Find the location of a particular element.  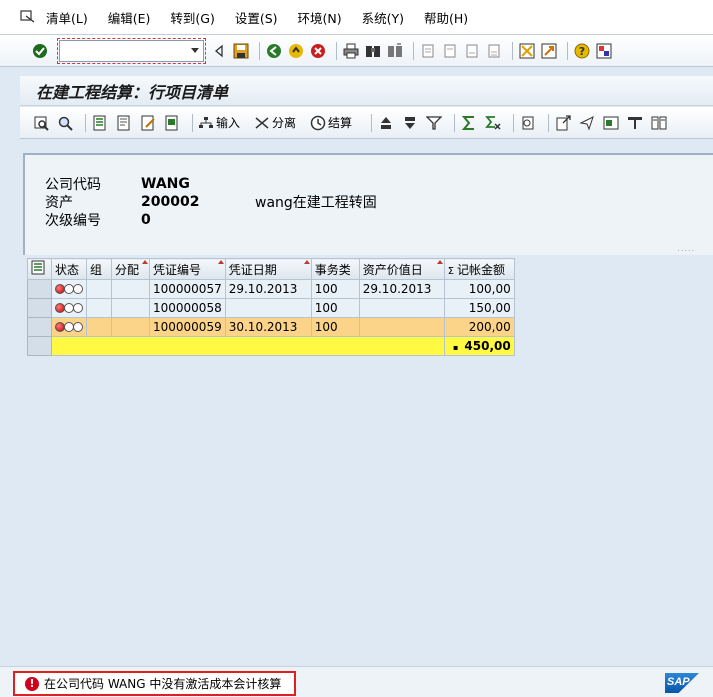

spreadsheet-icon is located at coordinates (611, 123).